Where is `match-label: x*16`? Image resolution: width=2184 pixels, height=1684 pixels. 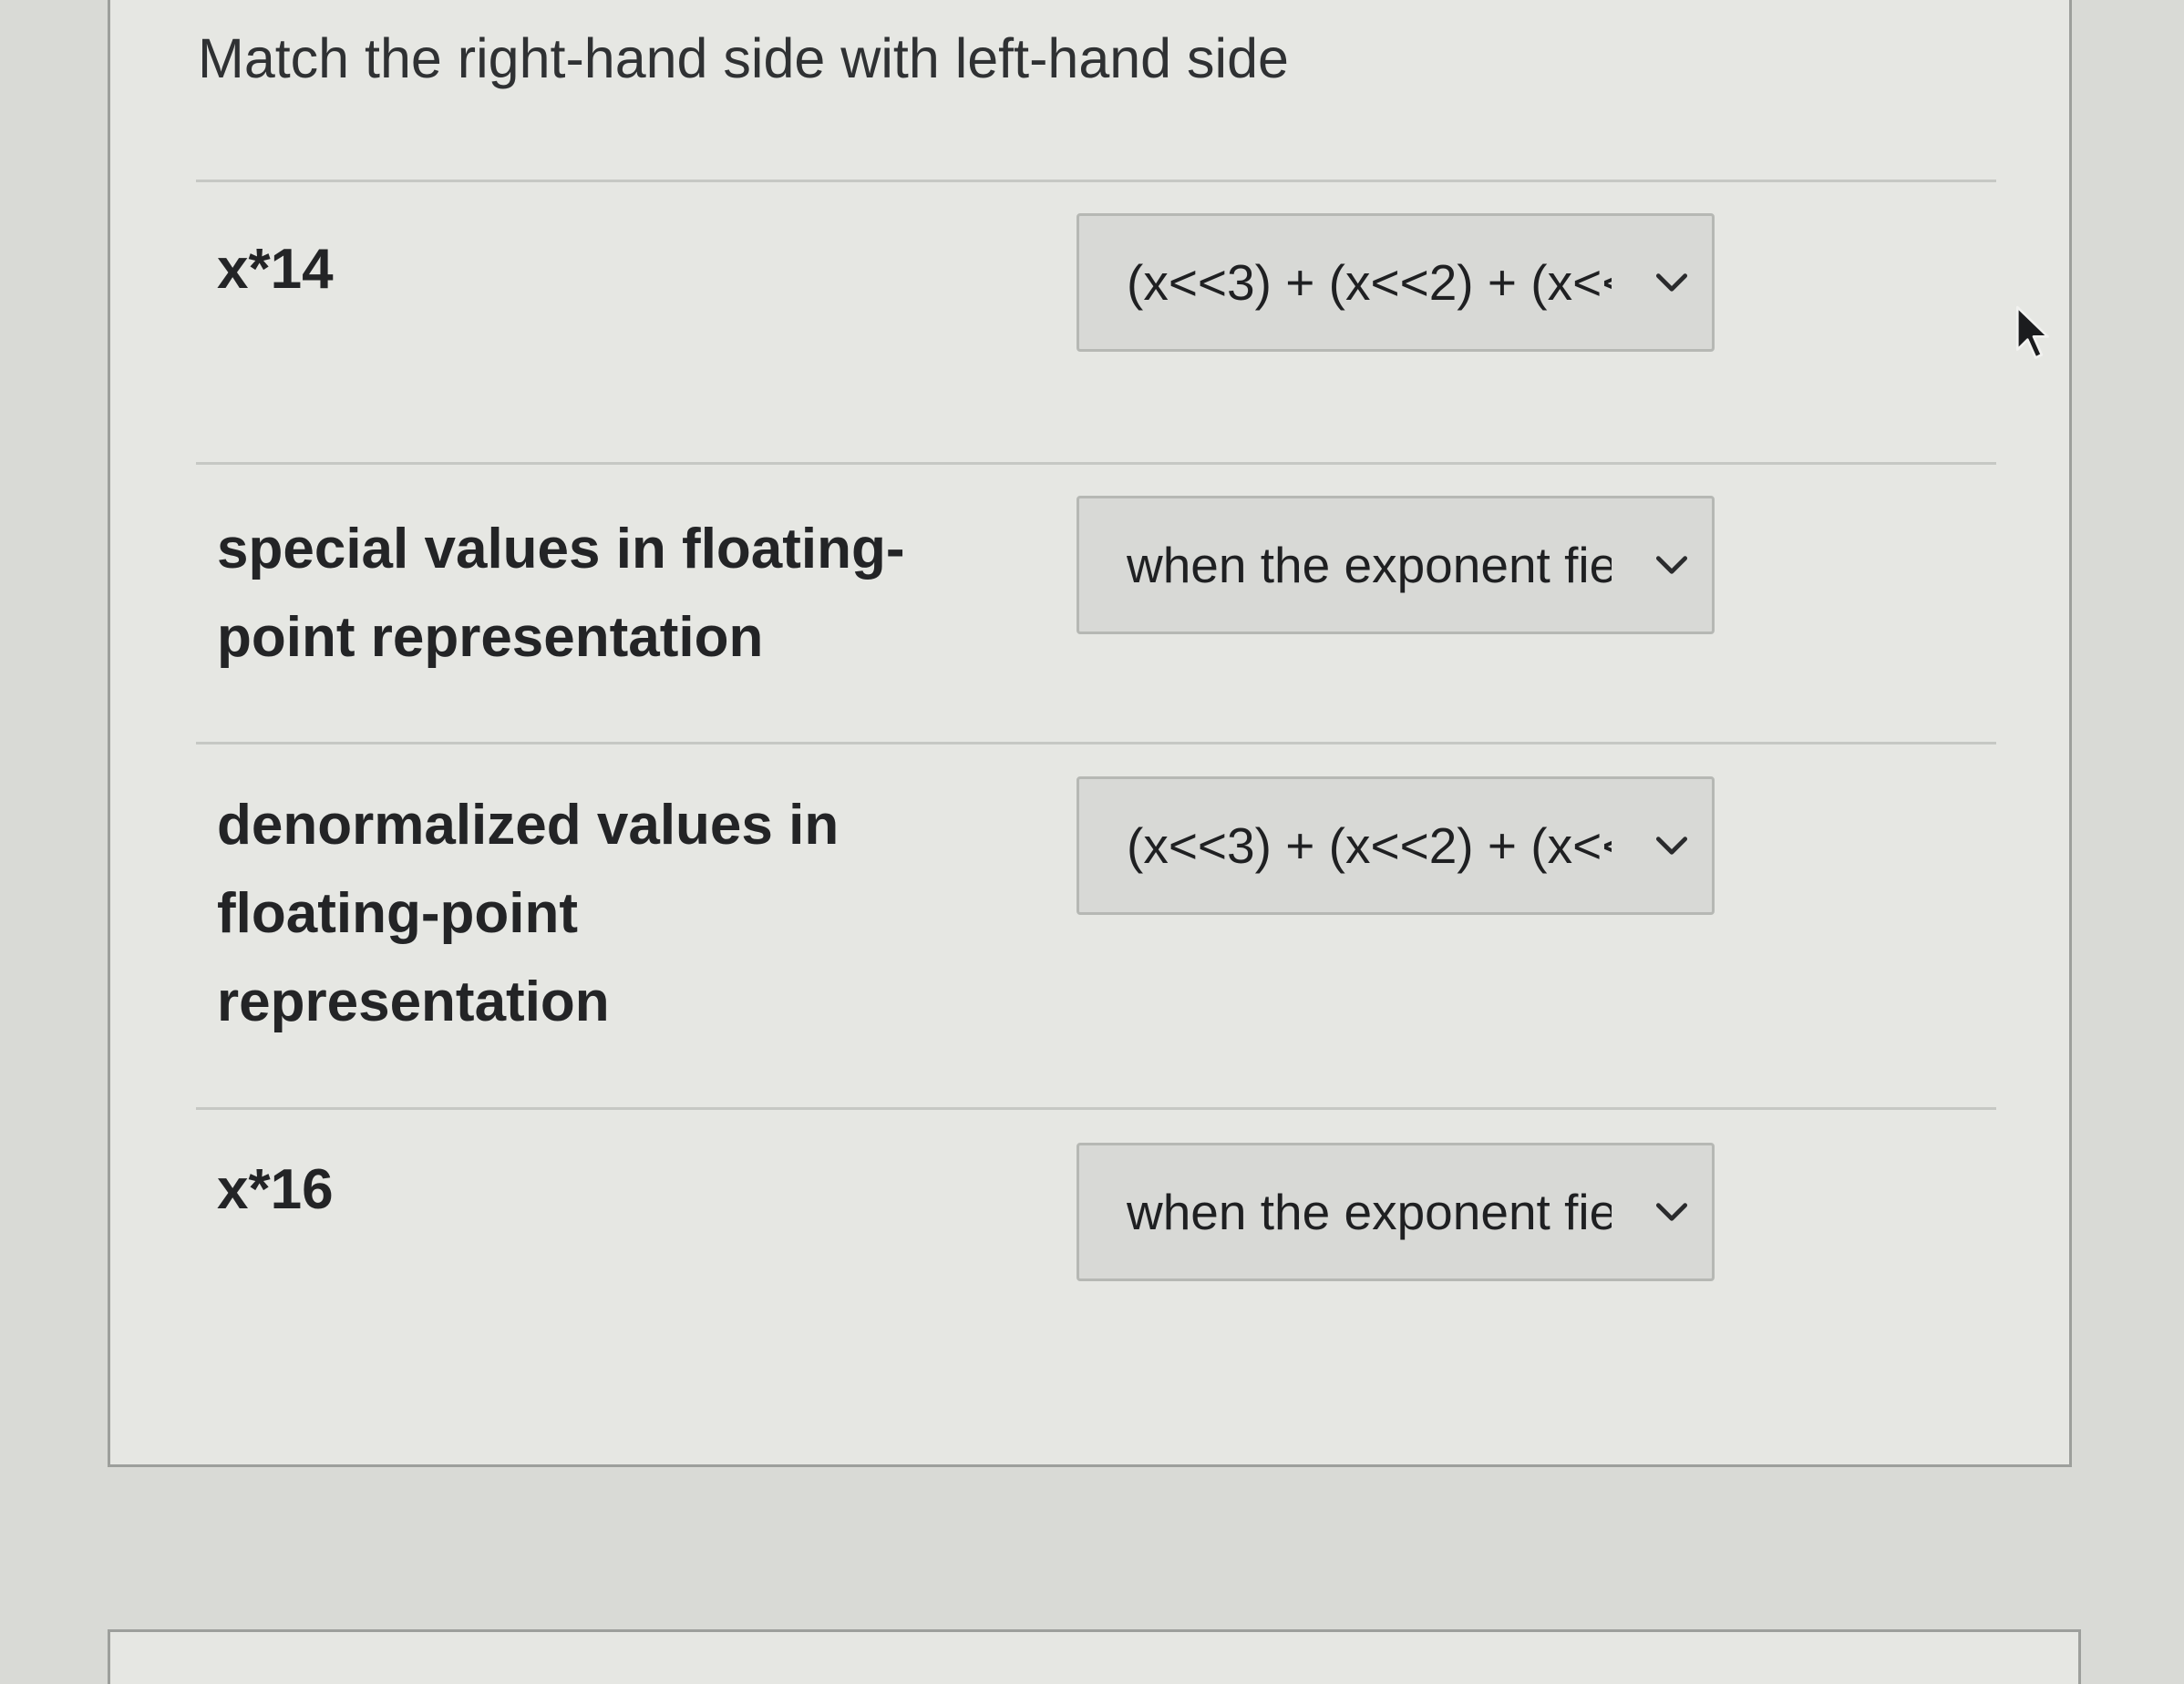 match-label: x*16 is located at coordinates (276, 1189).